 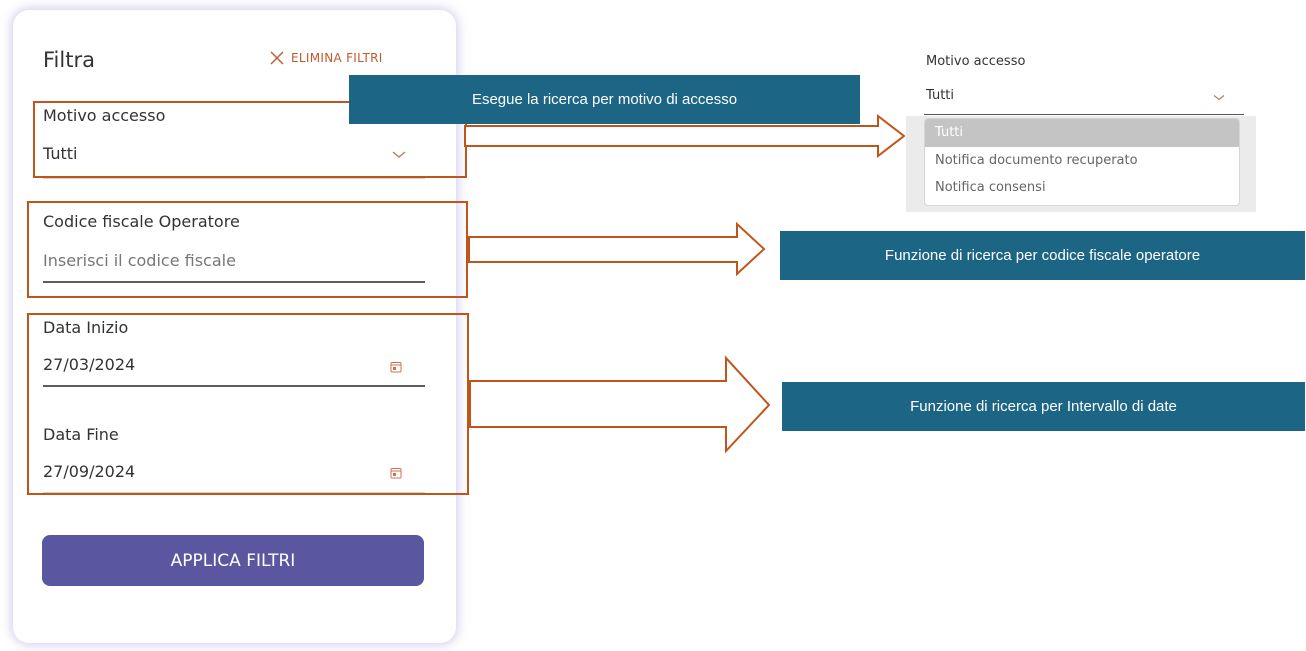 I want to click on dropdown-option-notifica-documento: Notifica documento recuperato, so click(x=1082, y=160).